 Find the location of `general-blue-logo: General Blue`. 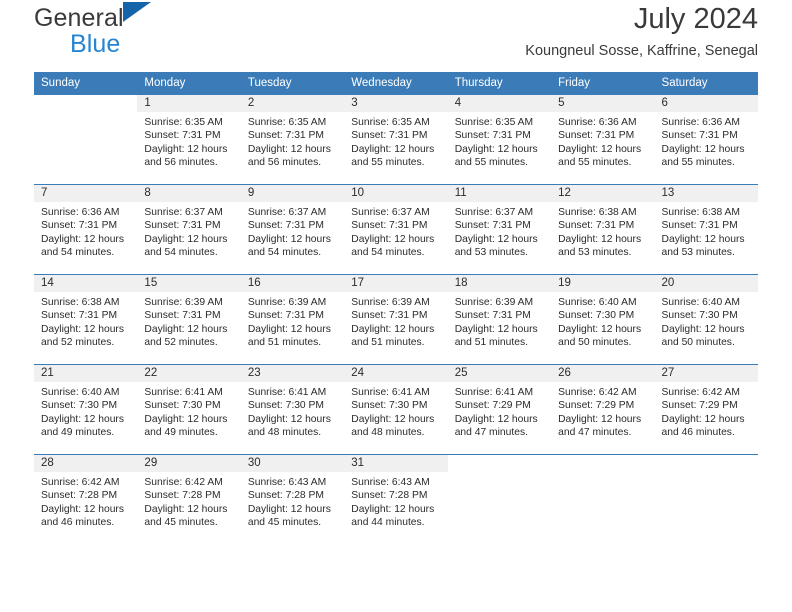

general-blue-logo: General Blue is located at coordinates (92, 29).